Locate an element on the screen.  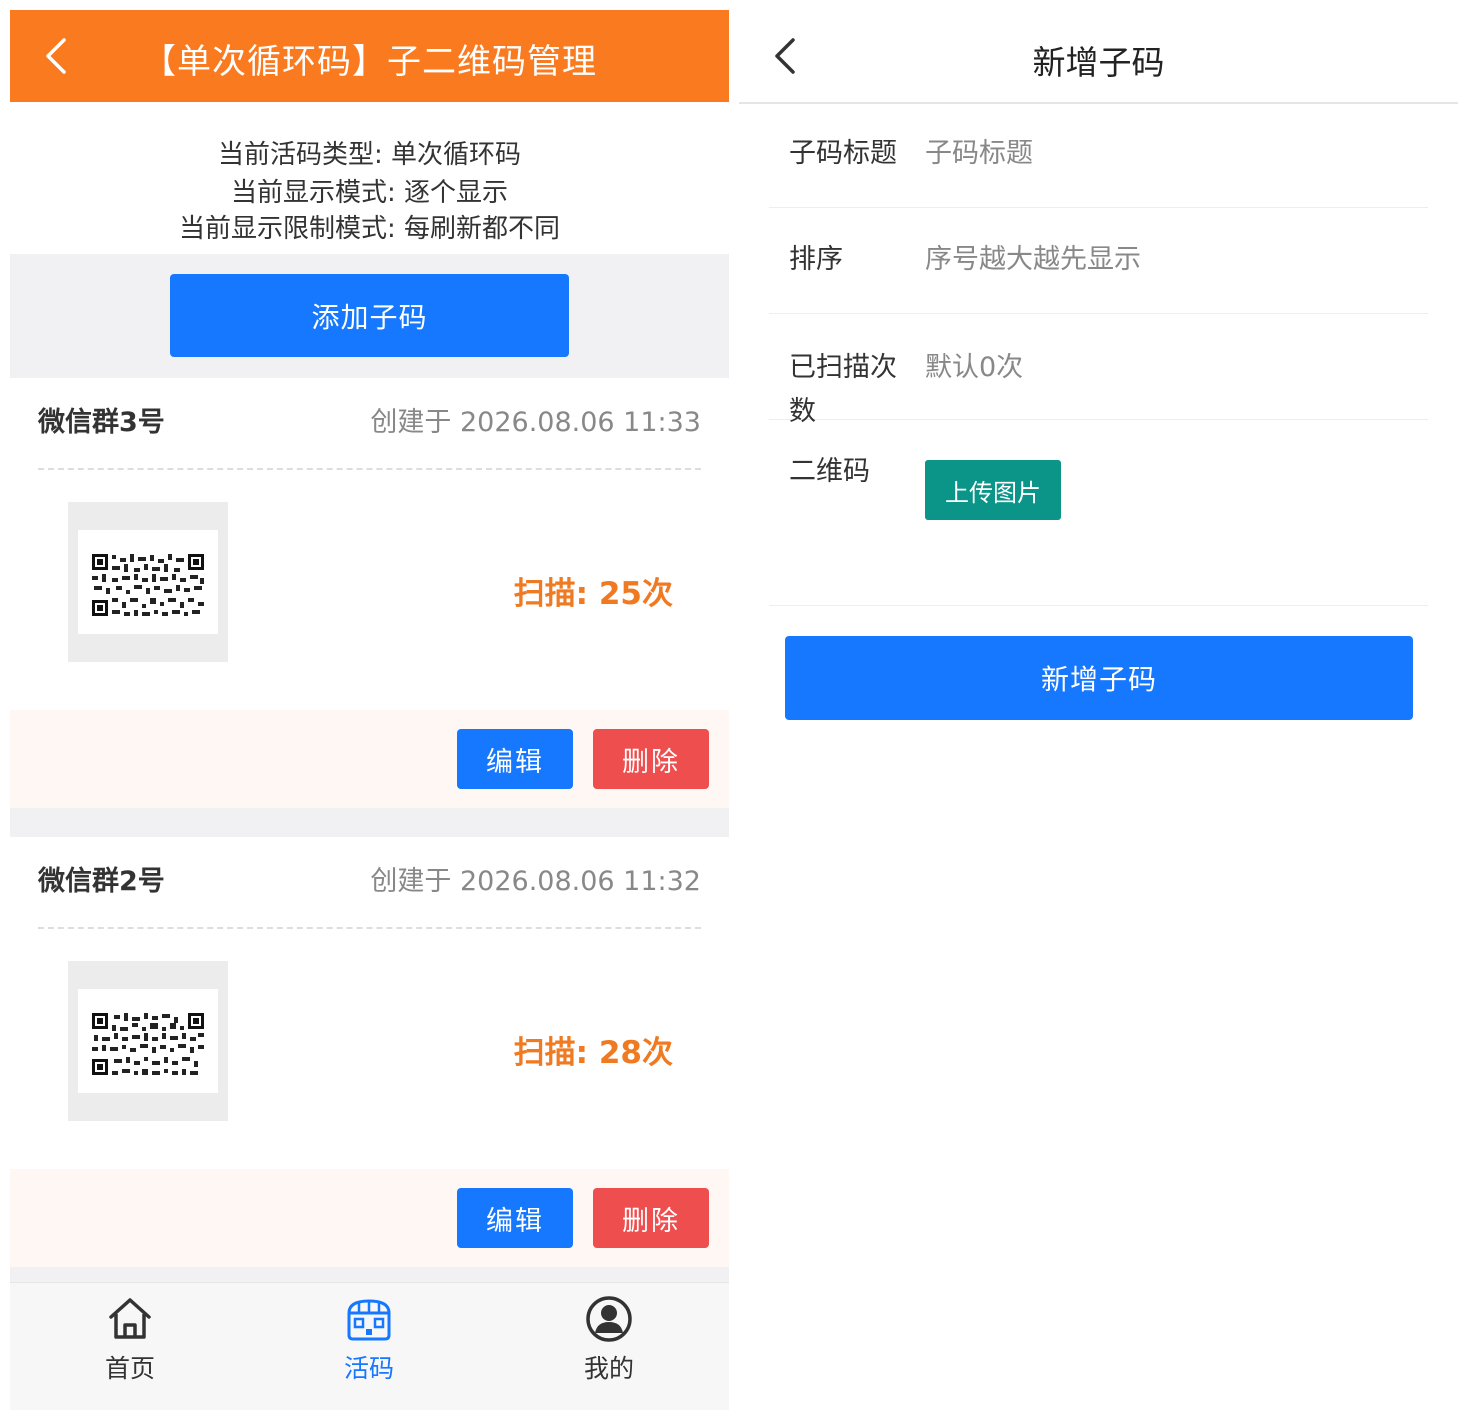
add-subcode-submit-button: 新增子码 is located at coordinates (1099, 678).